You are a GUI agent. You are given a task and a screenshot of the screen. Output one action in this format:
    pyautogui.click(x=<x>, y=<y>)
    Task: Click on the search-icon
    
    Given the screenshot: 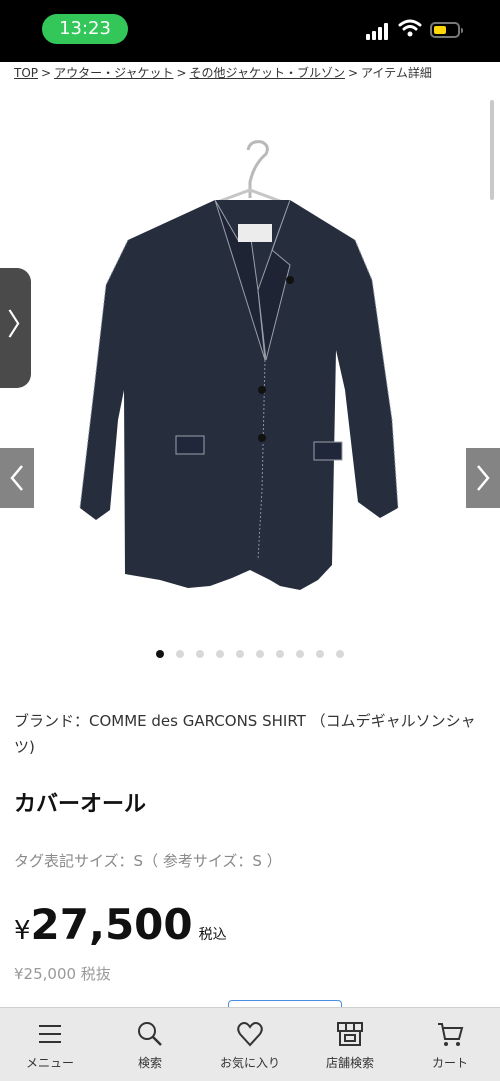 What is the action you would take?
    pyautogui.click(x=150, y=1034)
    